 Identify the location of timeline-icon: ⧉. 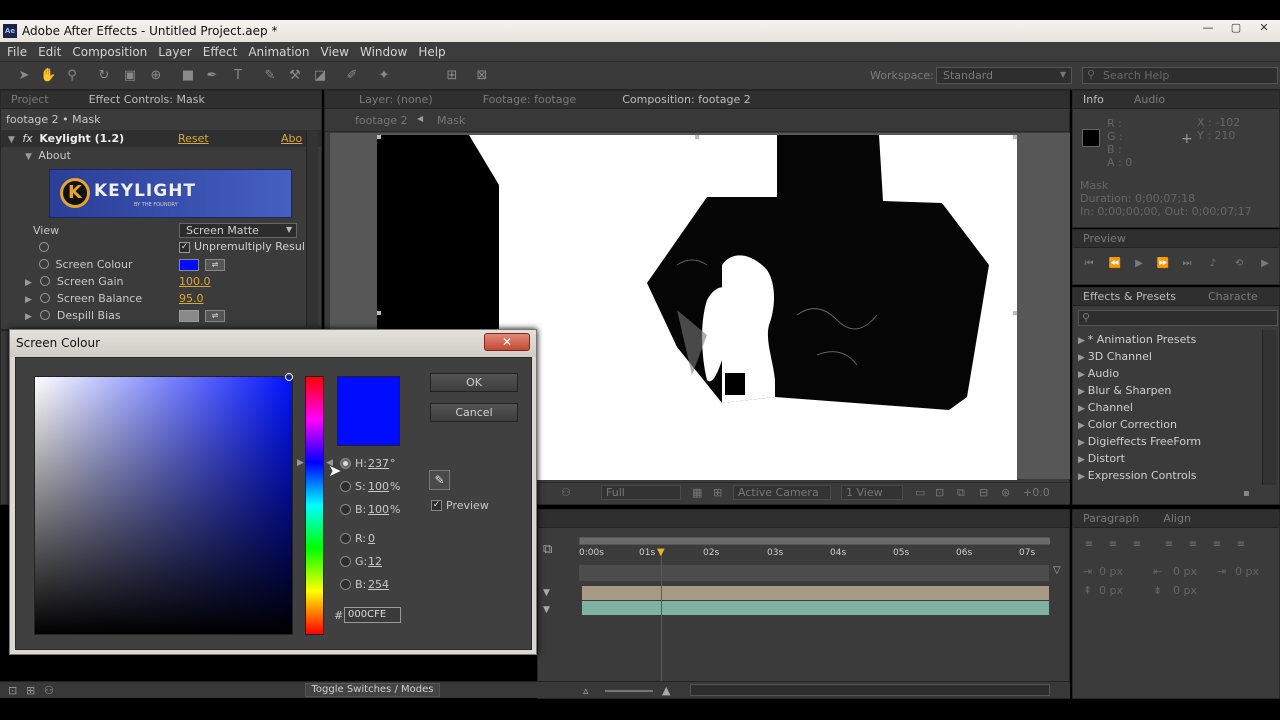
(961, 493).